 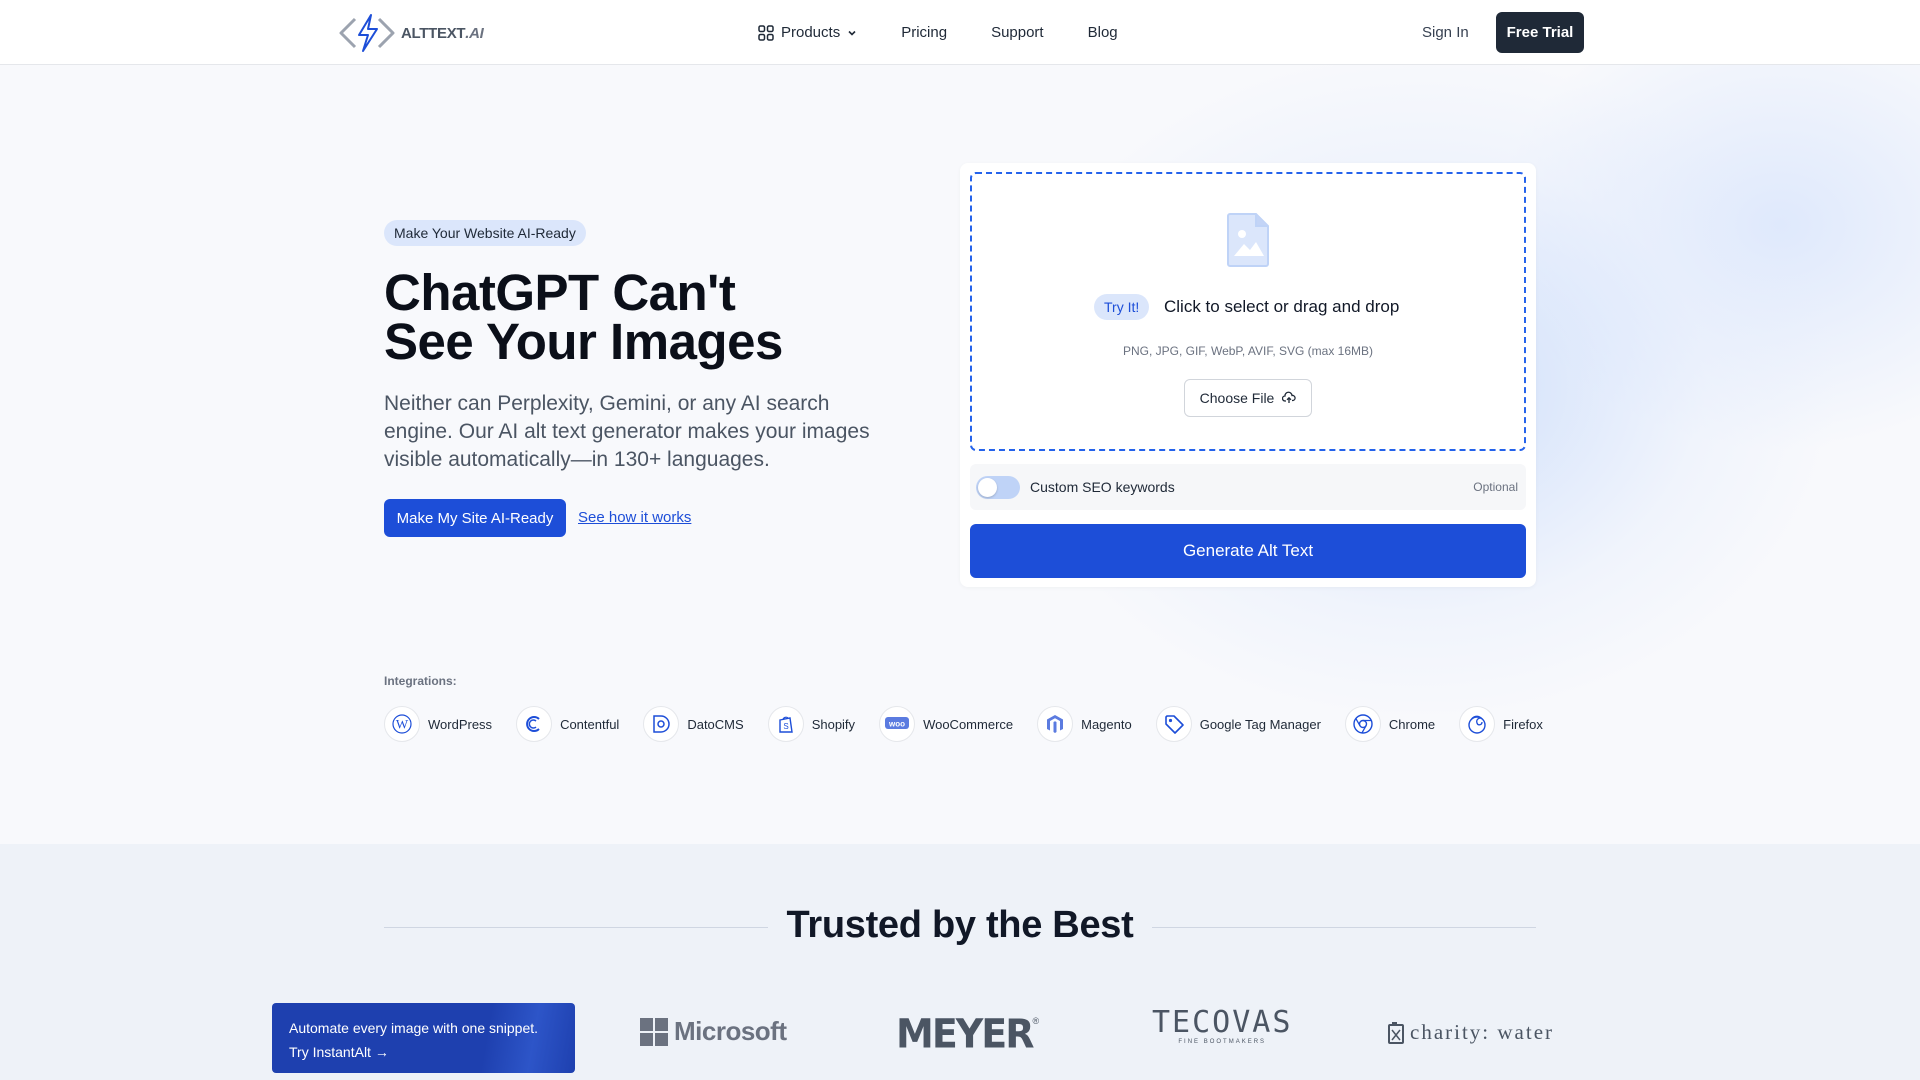 What do you see at coordinates (730, 1031) in the screenshot?
I see `microsoft-wordmark: Microsoft` at bounding box center [730, 1031].